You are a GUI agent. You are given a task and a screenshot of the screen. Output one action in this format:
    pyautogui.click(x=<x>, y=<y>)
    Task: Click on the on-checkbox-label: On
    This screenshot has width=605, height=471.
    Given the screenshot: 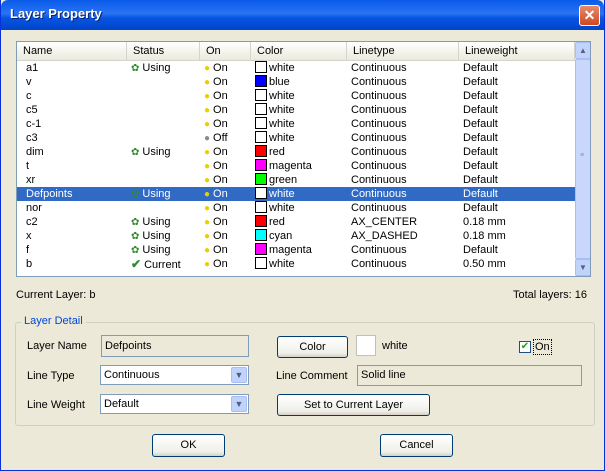 What is the action you would take?
    pyautogui.click(x=542, y=347)
    